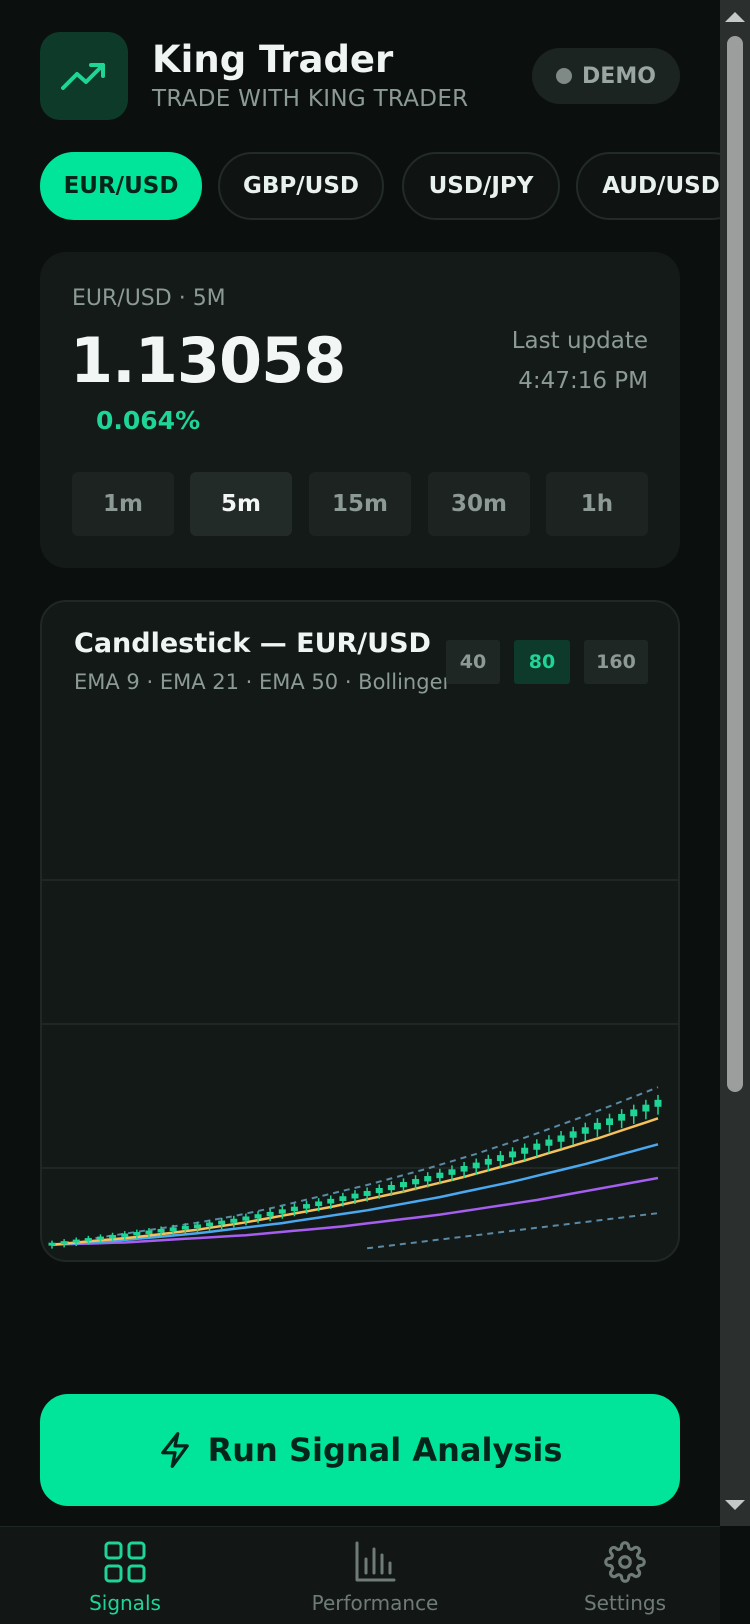  I want to click on pair-tab-eur-usd: EUR/USD, so click(121, 186).